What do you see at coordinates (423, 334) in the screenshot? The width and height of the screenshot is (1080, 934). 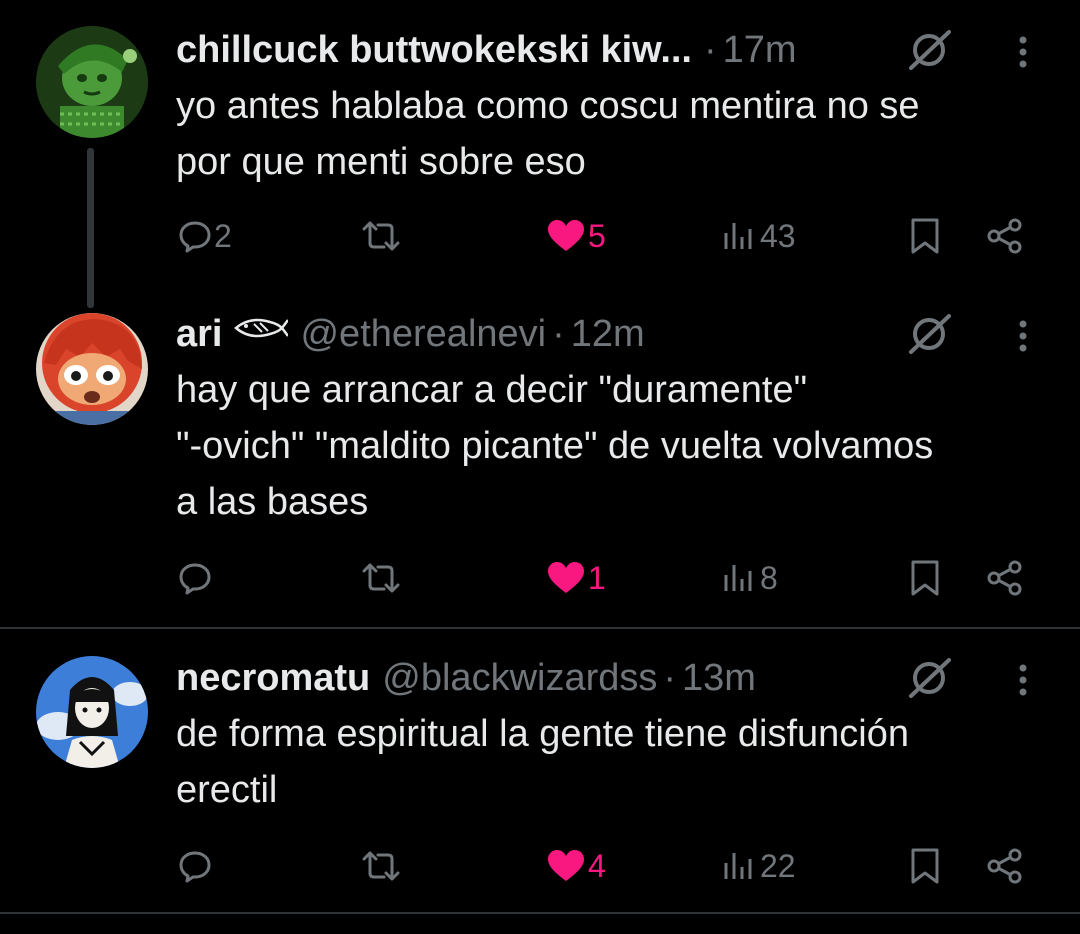 I see `handle: @etherealnevi` at bounding box center [423, 334].